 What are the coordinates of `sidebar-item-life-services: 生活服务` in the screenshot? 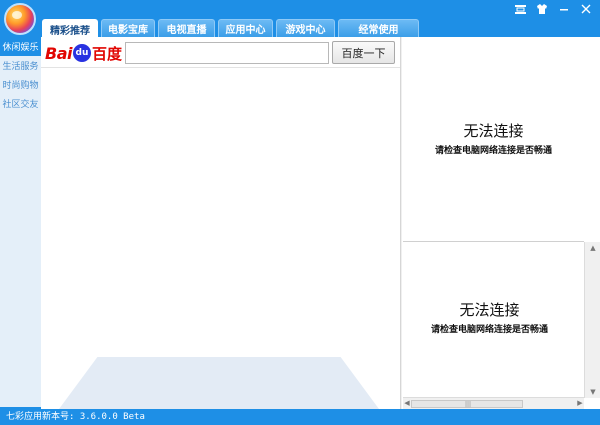 It's located at (20, 67).